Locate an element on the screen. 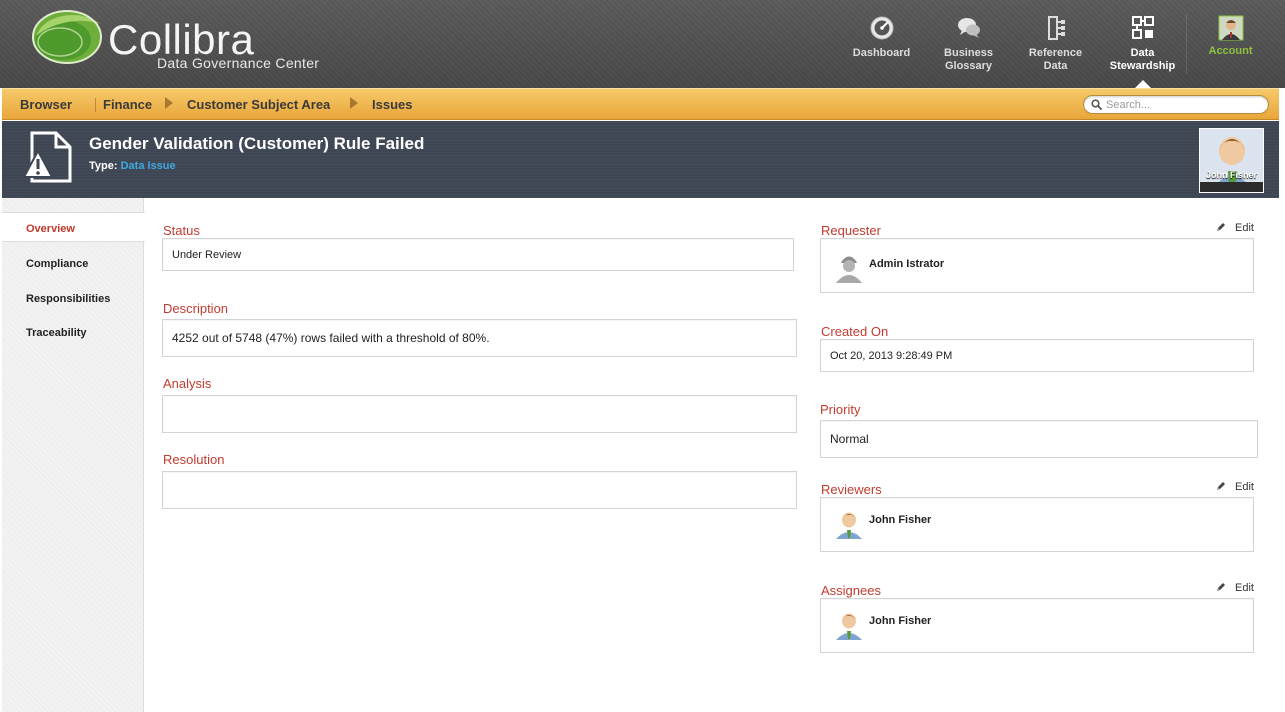  nav-data-stewardship-label-line1: Data is located at coordinates (1142, 53).